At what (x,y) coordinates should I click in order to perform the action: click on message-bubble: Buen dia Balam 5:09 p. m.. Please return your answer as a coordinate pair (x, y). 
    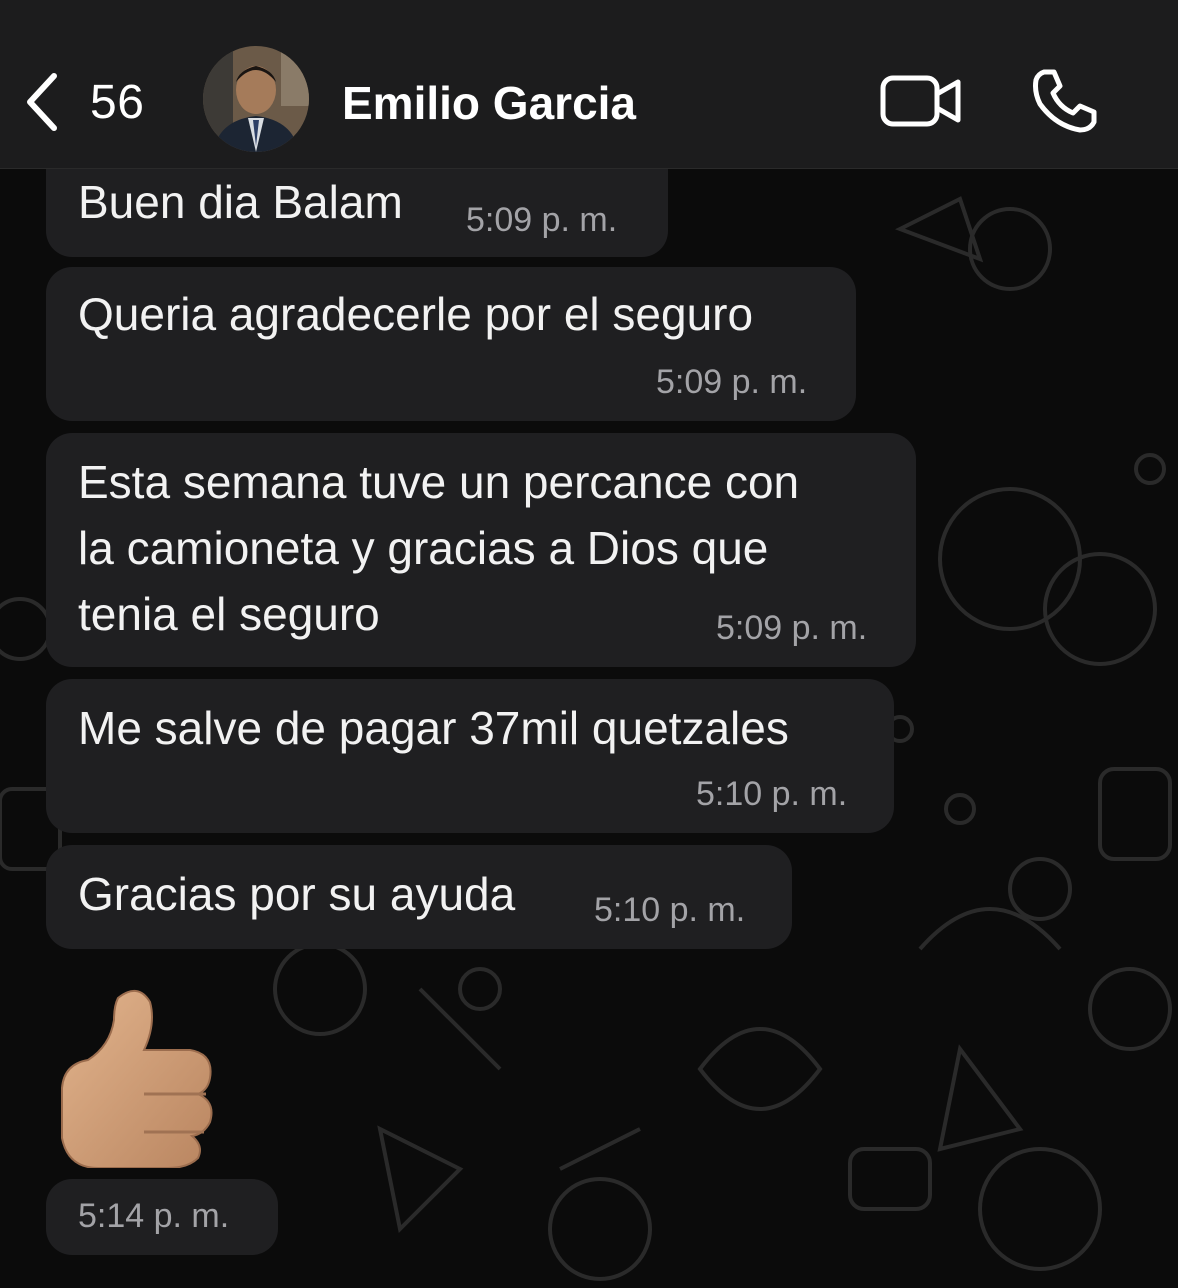
    Looking at the image, I should click on (357, 213).